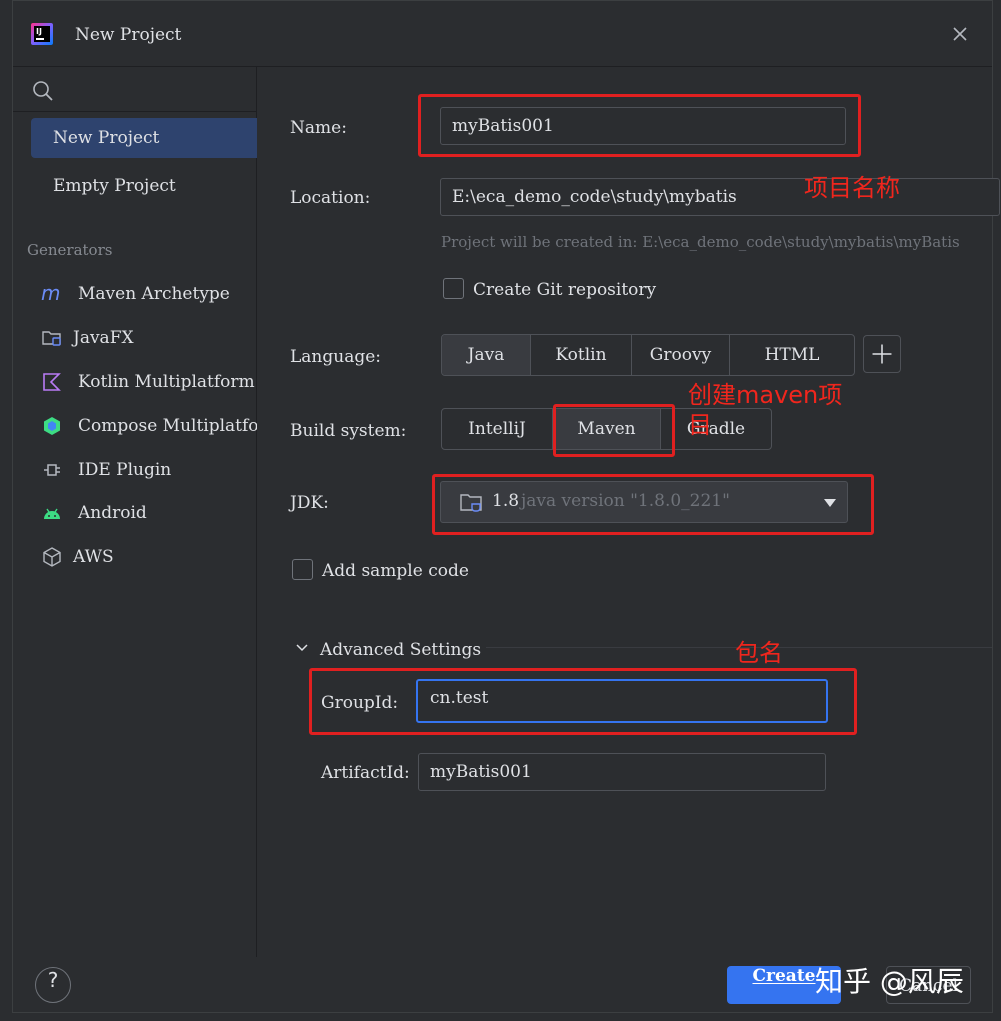 Image resolution: width=1001 pixels, height=1021 pixels. I want to click on sidebar-divider, so click(135, 111).